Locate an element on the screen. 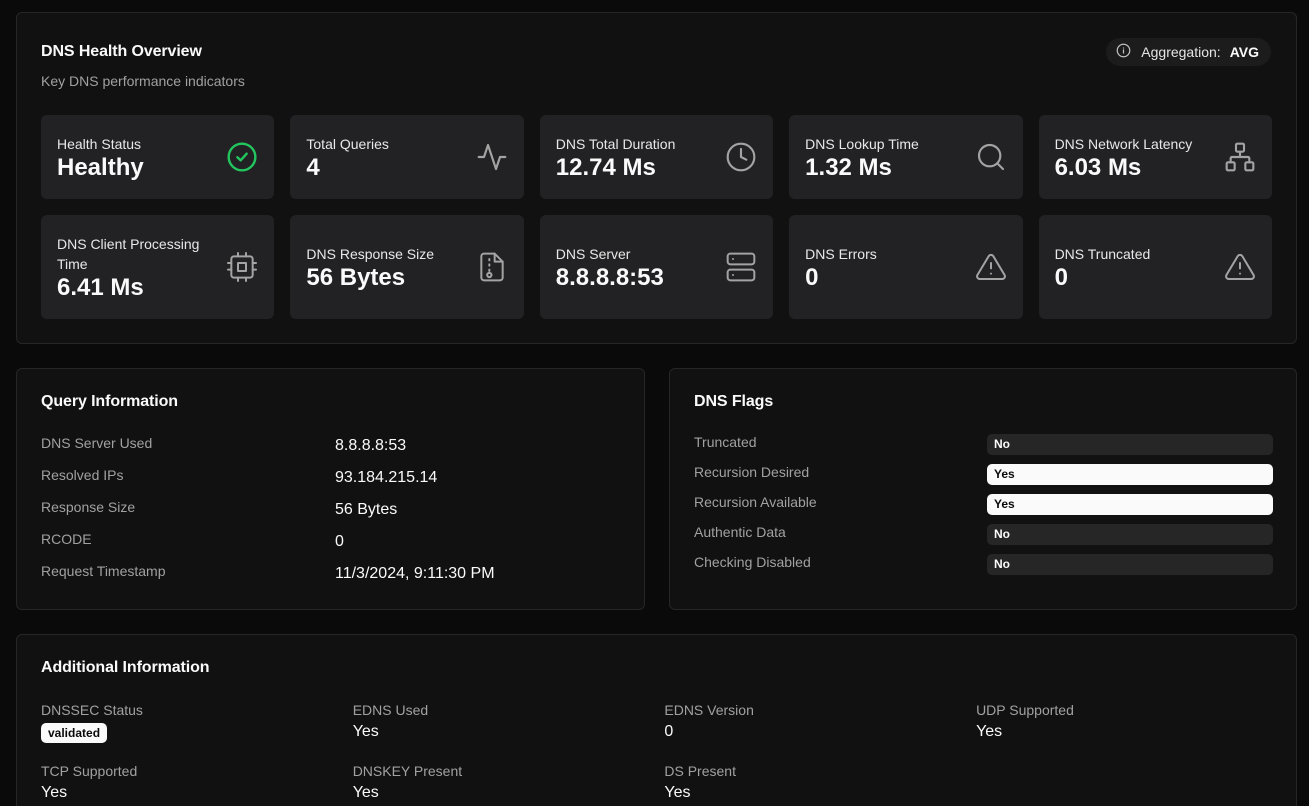 The height and width of the screenshot is (806, 1309). query-row-request-timestamp: Request Timestamp 11/3/2024, 9:11:30 PM is located at coordinates (331, 579).